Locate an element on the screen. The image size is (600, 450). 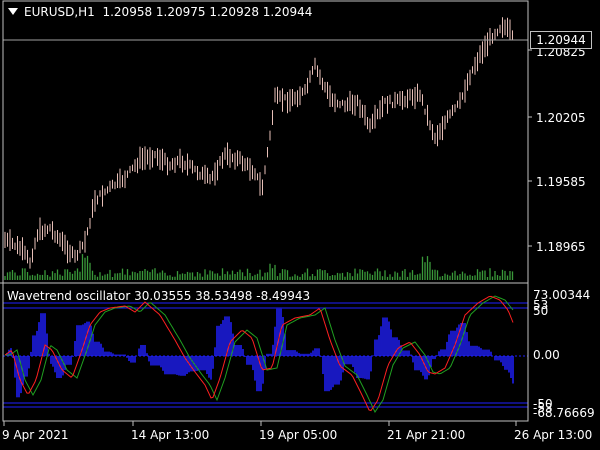
osc-scale-upper-b: 50 is located at coordinates (541, 311).